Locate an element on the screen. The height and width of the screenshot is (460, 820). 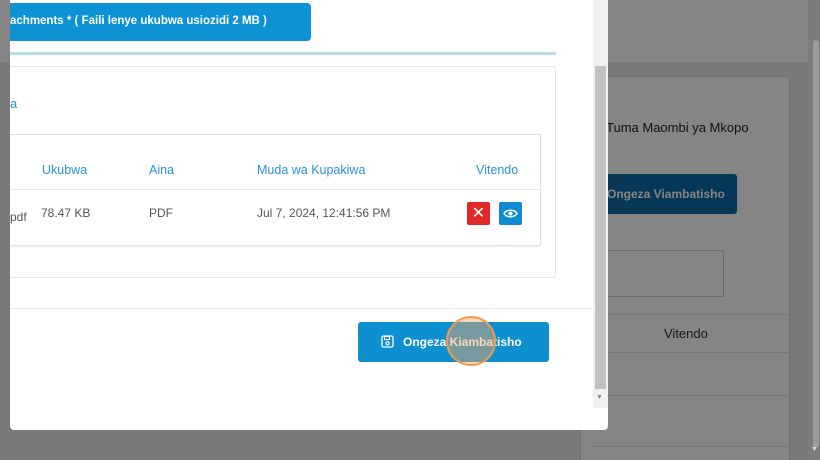
save-icon is located at coordinates (387, 341).